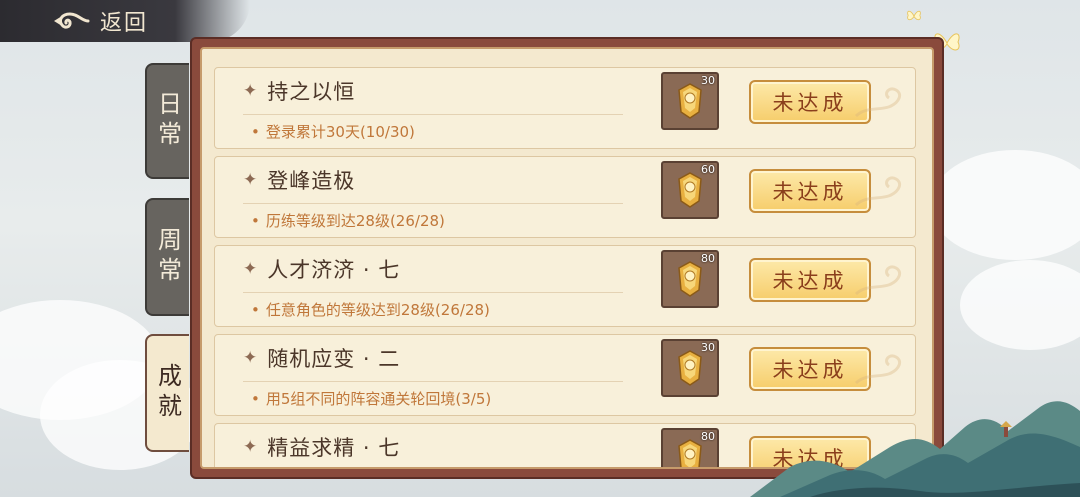 The width and height of the screenshot is (1080, 497). What do you see at coordinates (914, 15) in the screenshot?
I see `butterfly-icon` at bounding box center [914, 15].